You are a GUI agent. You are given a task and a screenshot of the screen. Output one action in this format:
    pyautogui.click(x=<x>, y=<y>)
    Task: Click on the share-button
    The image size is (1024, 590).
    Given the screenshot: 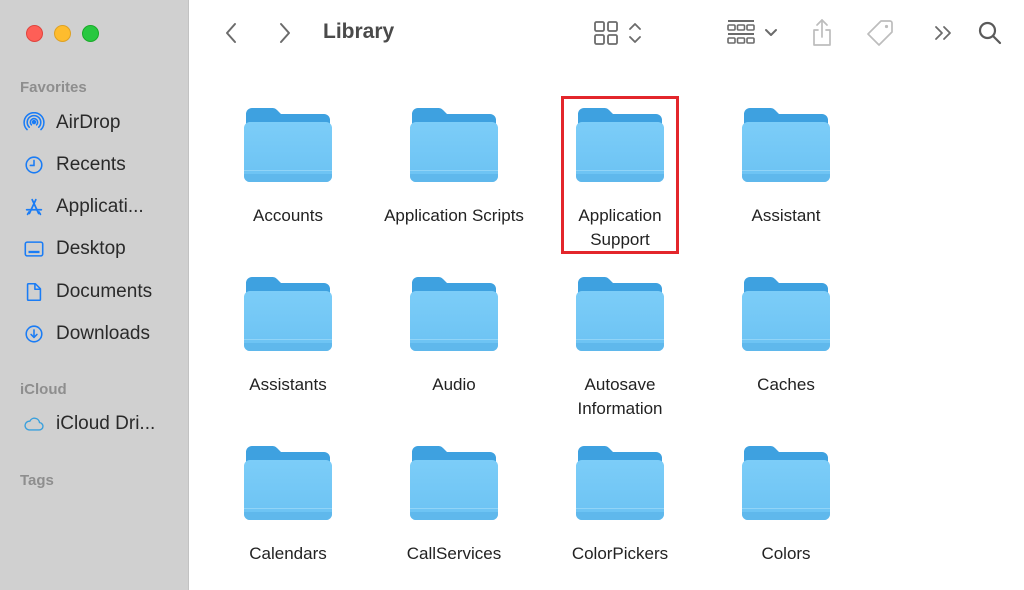 What is the action you would take?
    pyautogui.click(x=822, y=33)
    